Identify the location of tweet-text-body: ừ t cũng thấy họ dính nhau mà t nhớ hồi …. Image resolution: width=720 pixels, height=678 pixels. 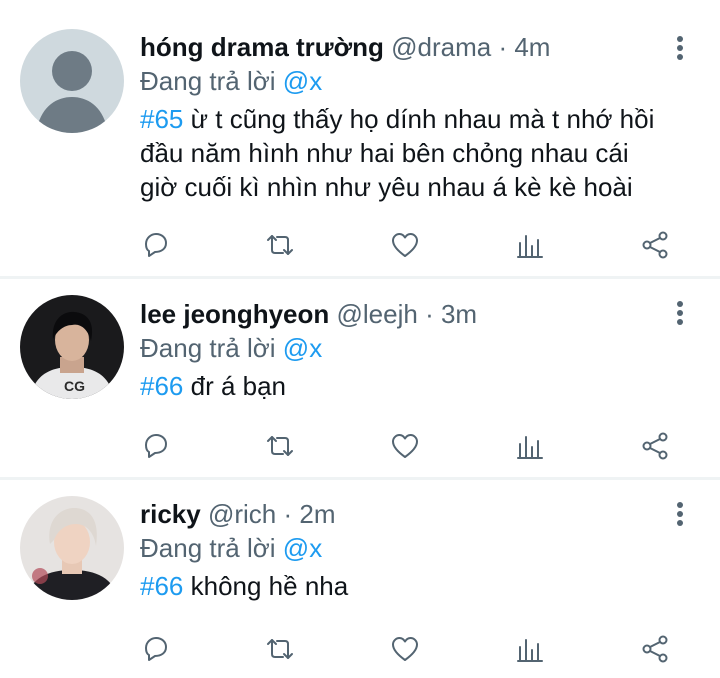
(397, 153).